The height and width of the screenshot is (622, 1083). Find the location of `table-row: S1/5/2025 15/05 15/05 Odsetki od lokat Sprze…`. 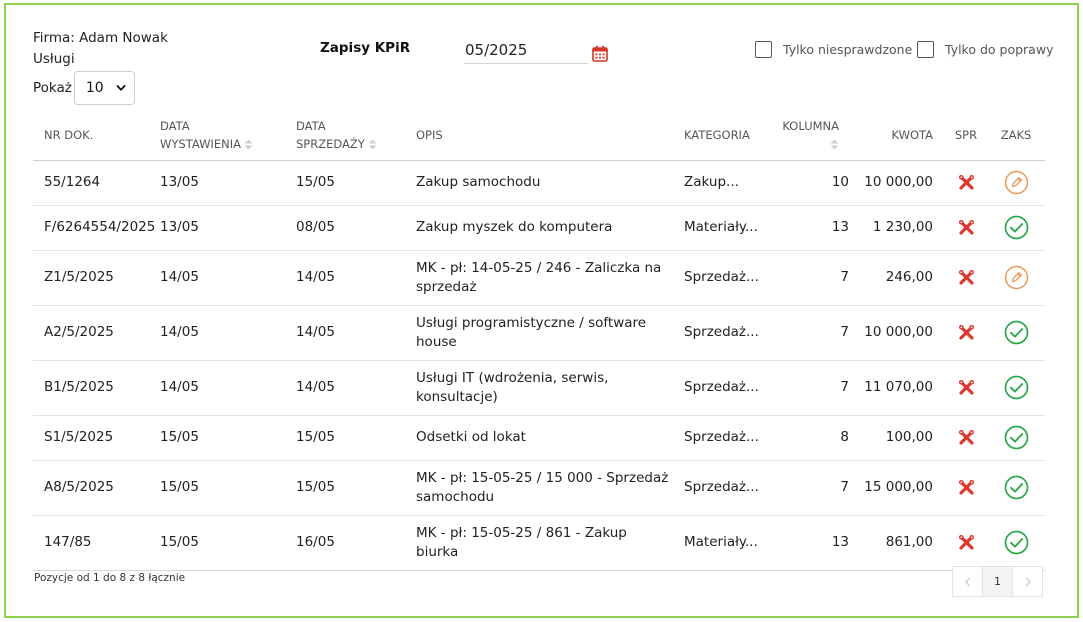

table-row: S1/5/2025 15/05 15/05 Odsetki od lokat Sprze… is located at coordinates (539, 438).